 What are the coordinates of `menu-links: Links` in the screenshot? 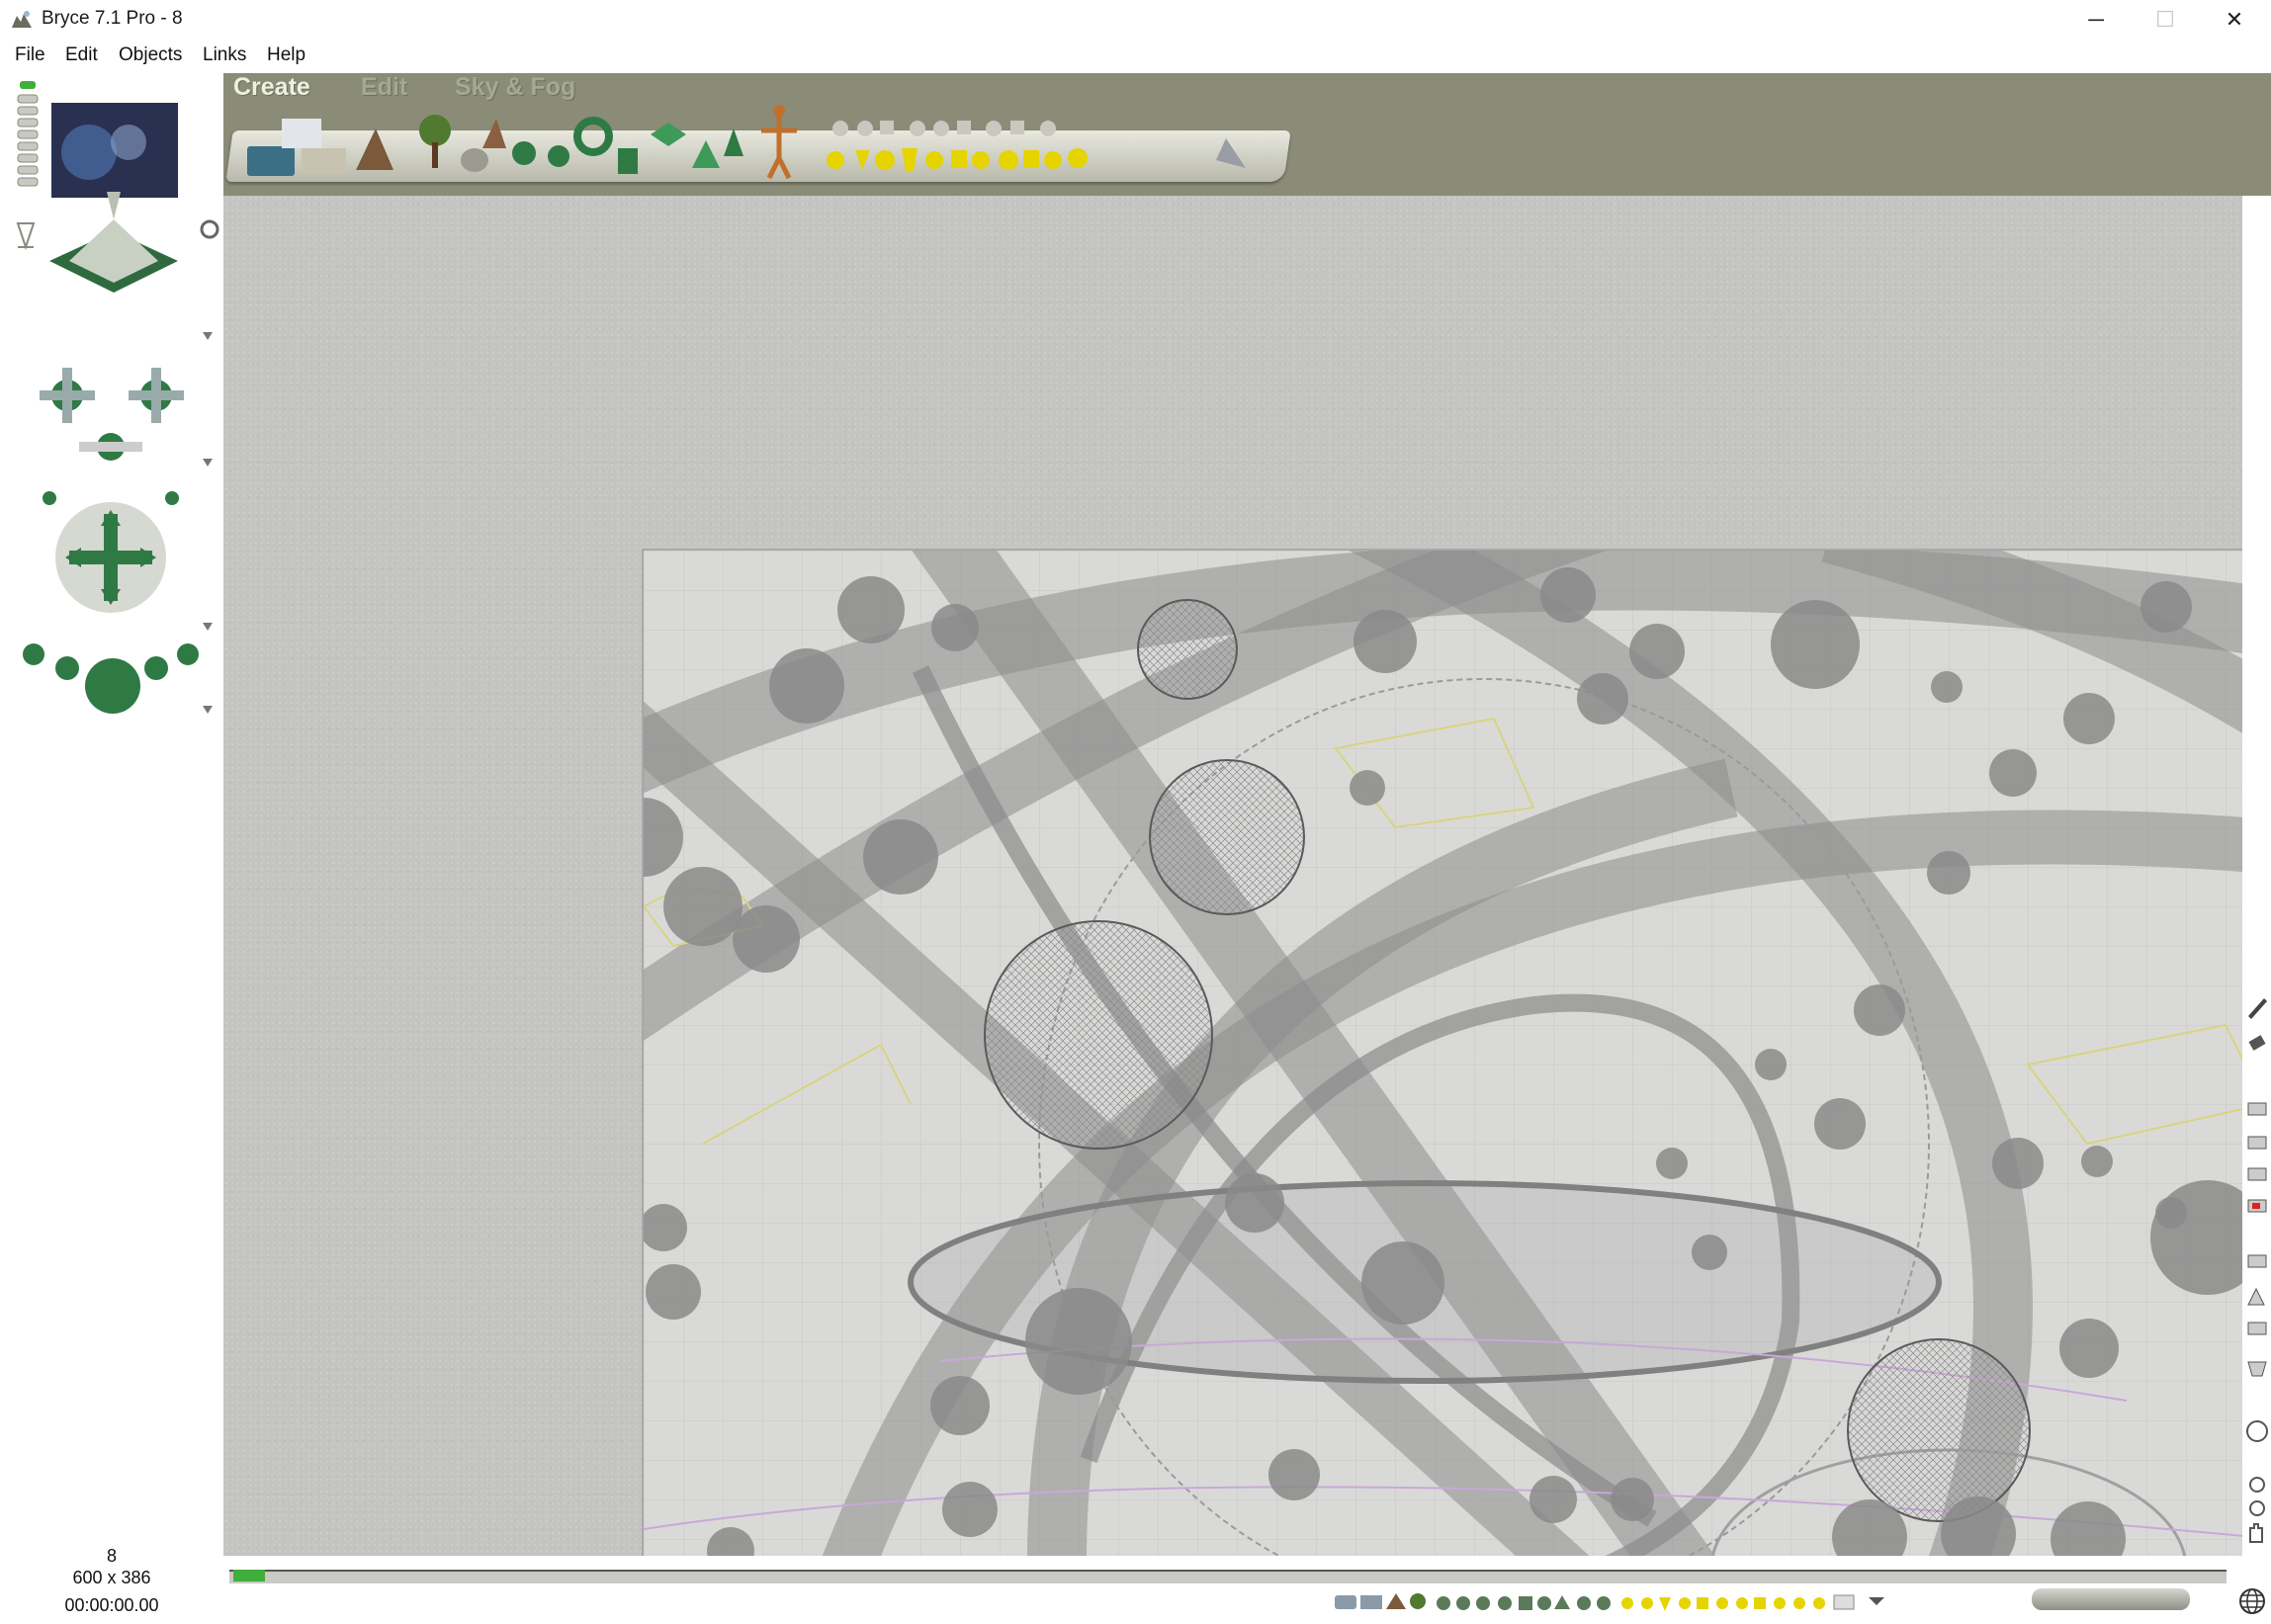 It's located at (224, 55).